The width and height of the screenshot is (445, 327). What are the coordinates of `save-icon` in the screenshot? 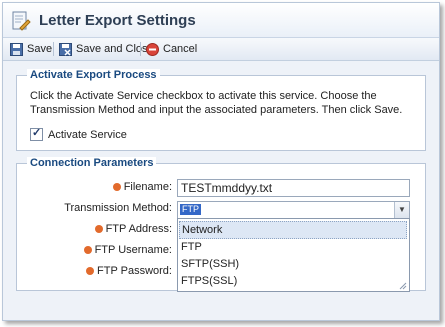 It's located at (16, 49).